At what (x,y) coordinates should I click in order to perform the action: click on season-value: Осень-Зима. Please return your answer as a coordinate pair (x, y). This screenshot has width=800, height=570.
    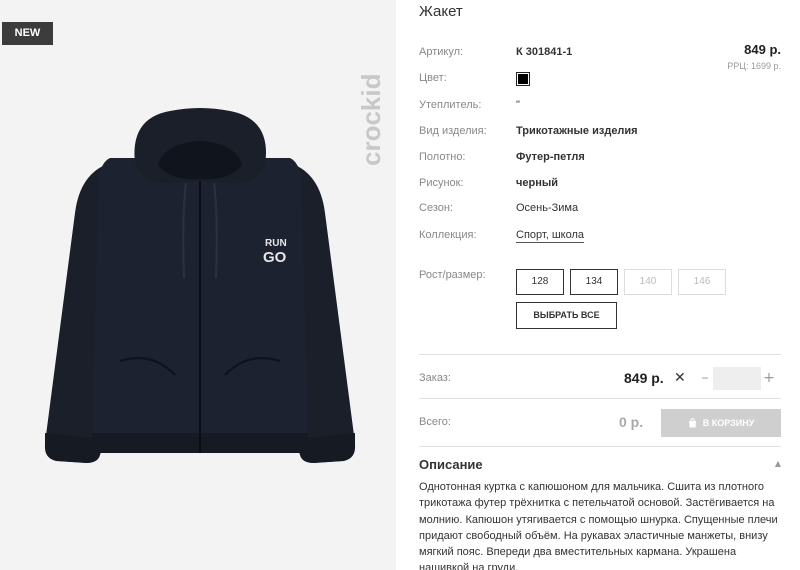
    Looking at the image, I should click on (547, 208).